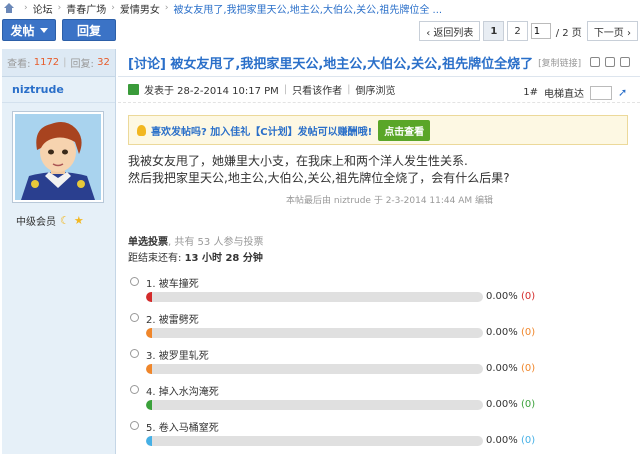  What do you see at coordinates (517, 31) in the screenshot?
I see `page-2-button: 2` at bounding box center [517, 31].